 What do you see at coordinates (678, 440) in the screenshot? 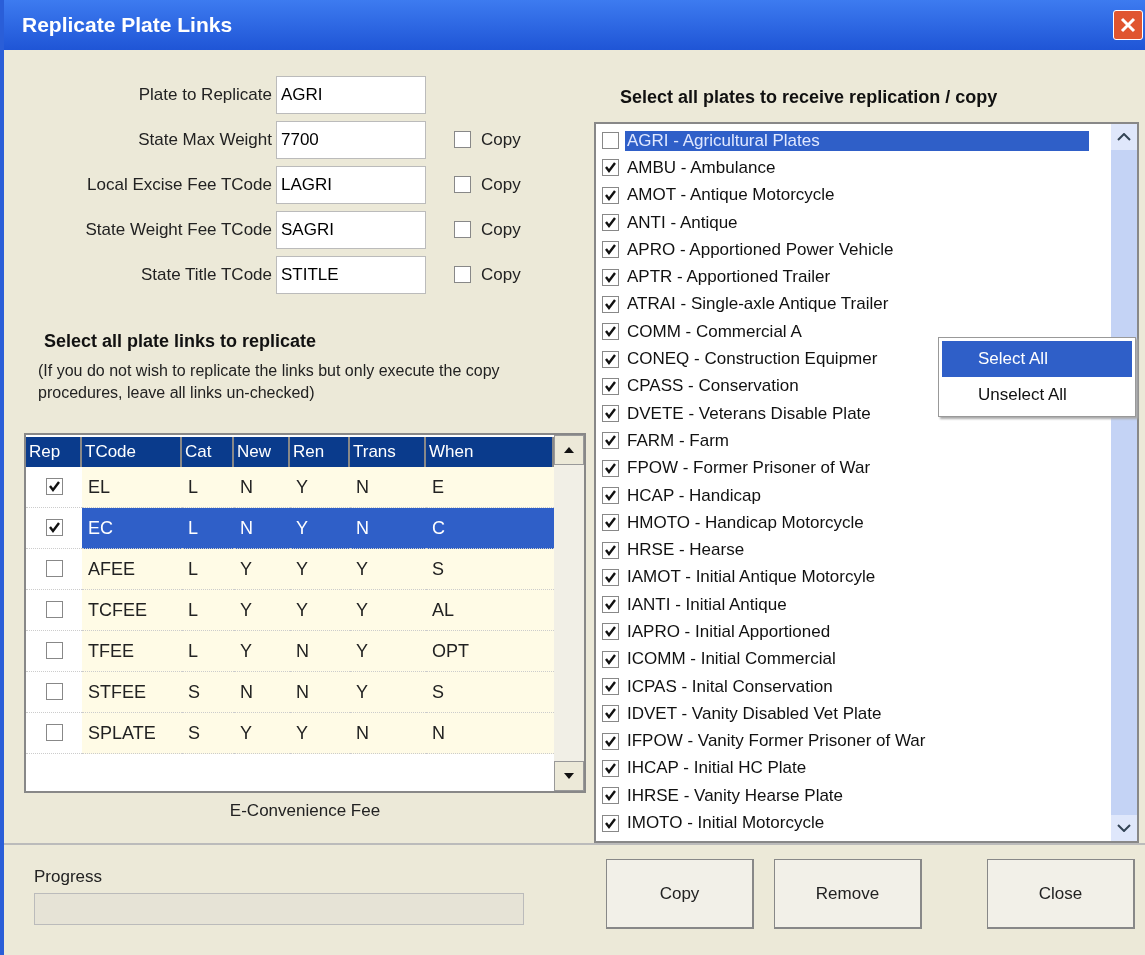
I see `plate-item: FARM - Farm` at bounding box center [678, 440].